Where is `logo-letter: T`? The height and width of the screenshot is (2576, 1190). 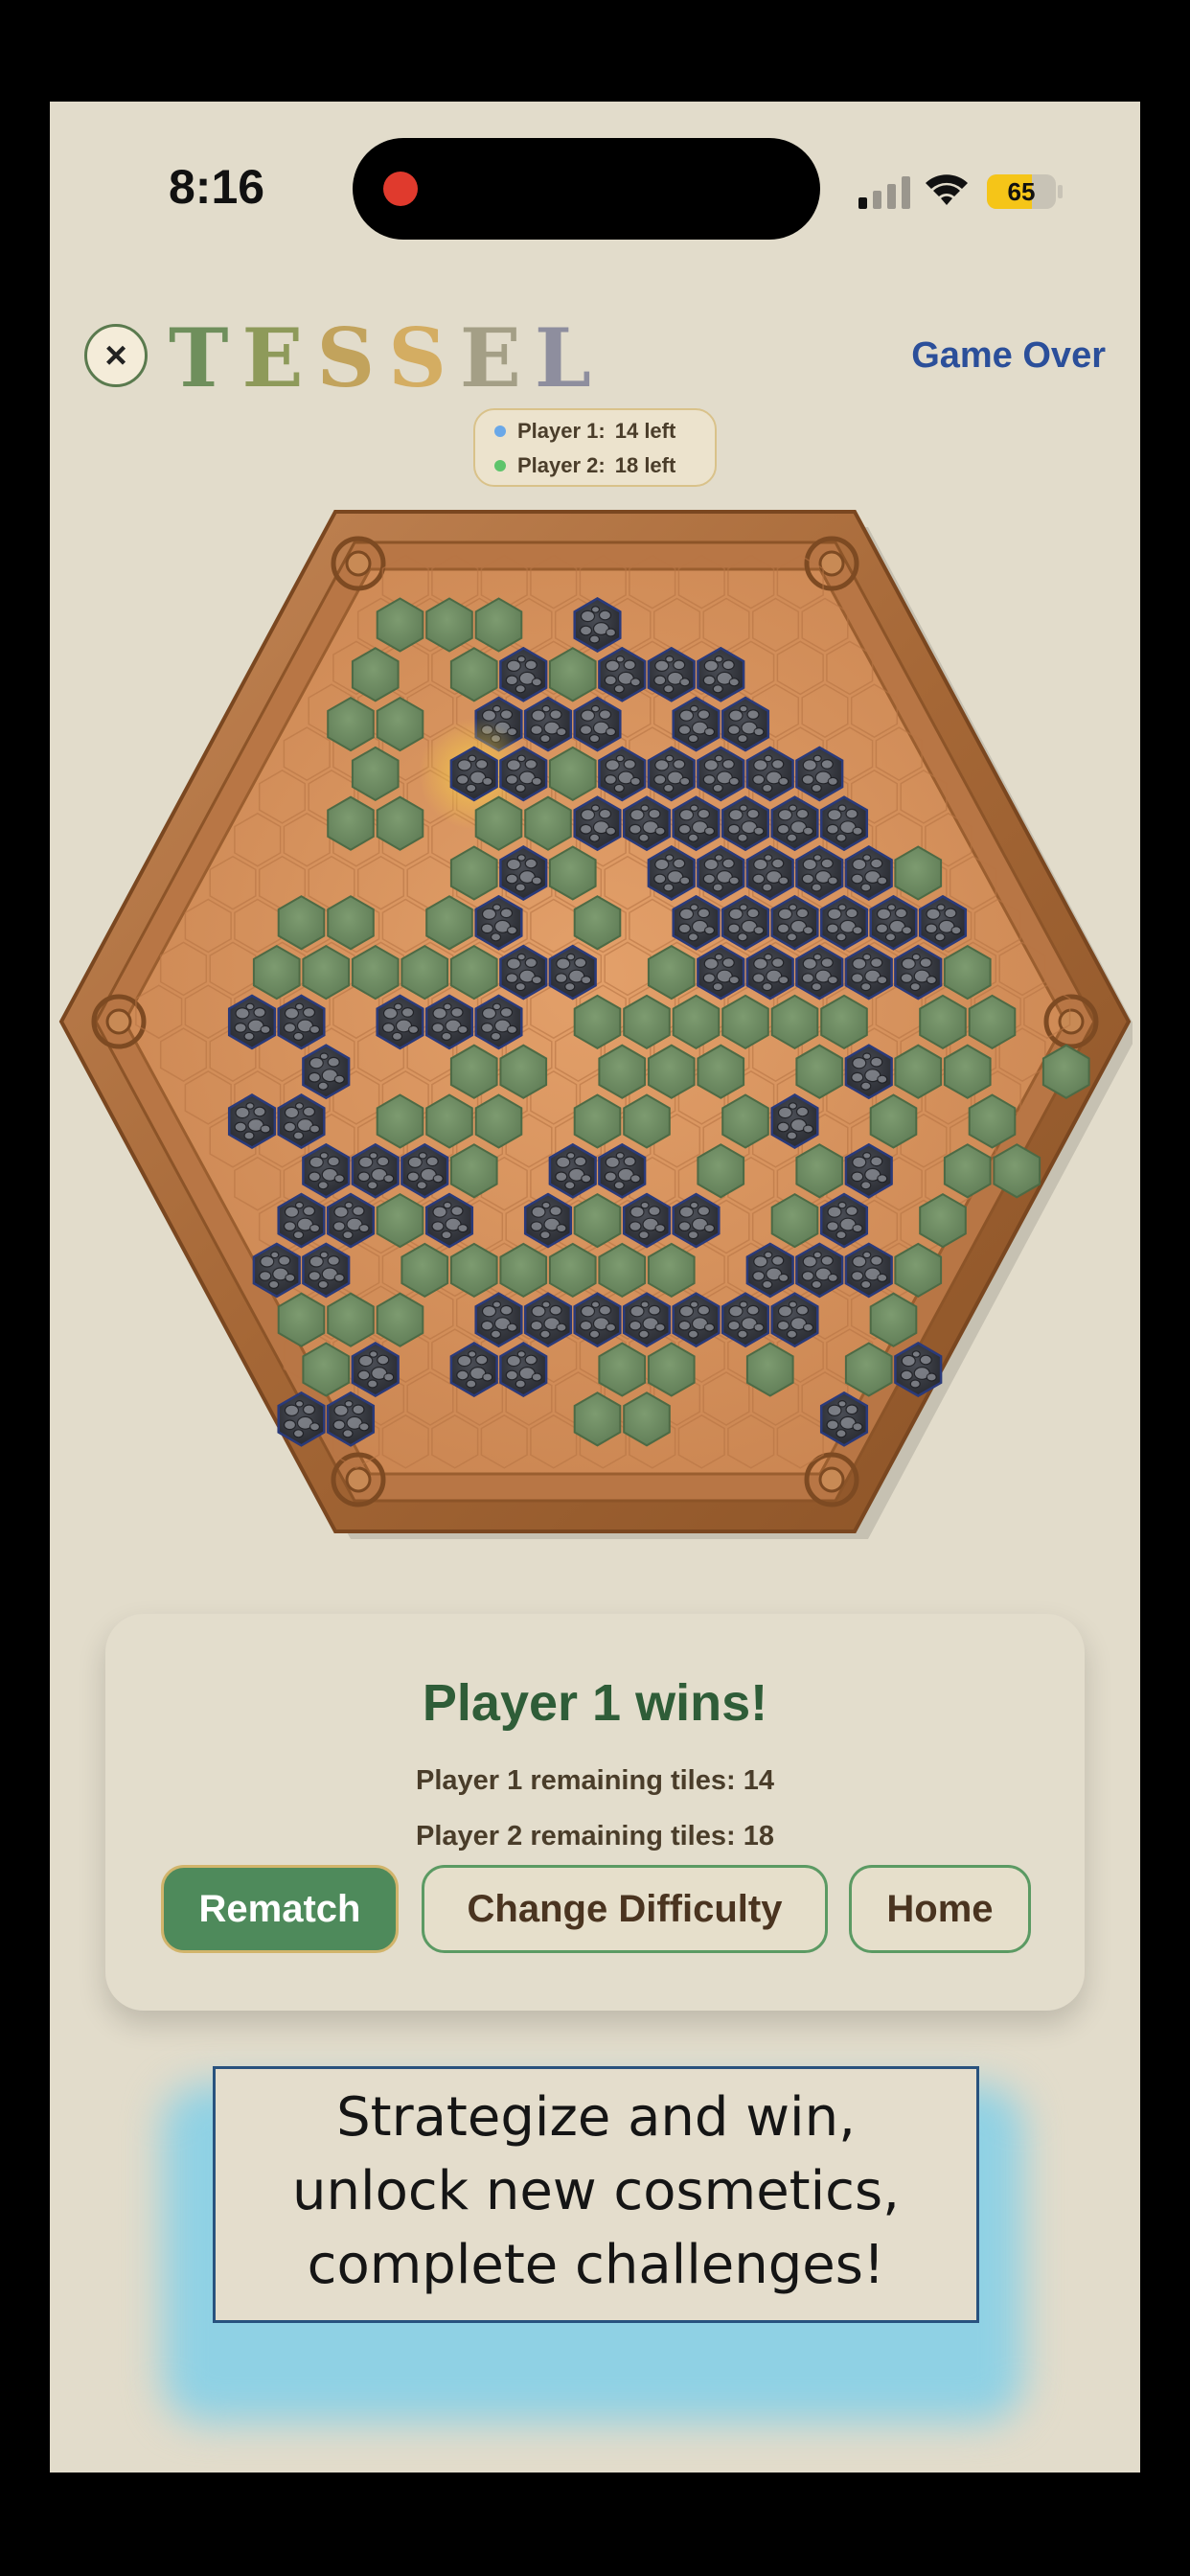
logo-letter: T is located at coordinates (206, 357).